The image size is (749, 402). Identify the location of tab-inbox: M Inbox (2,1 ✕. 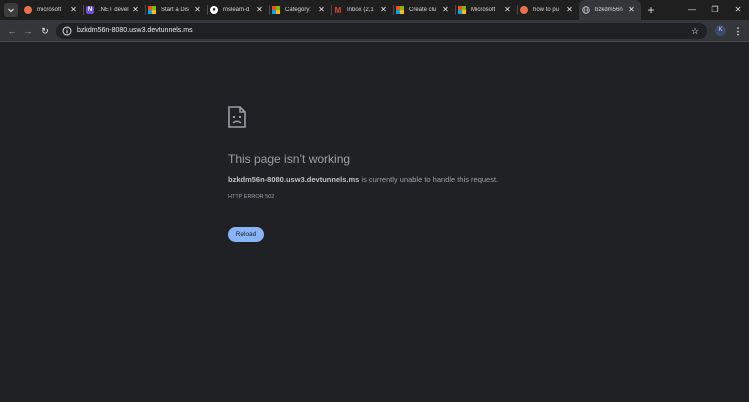
(362, 10).